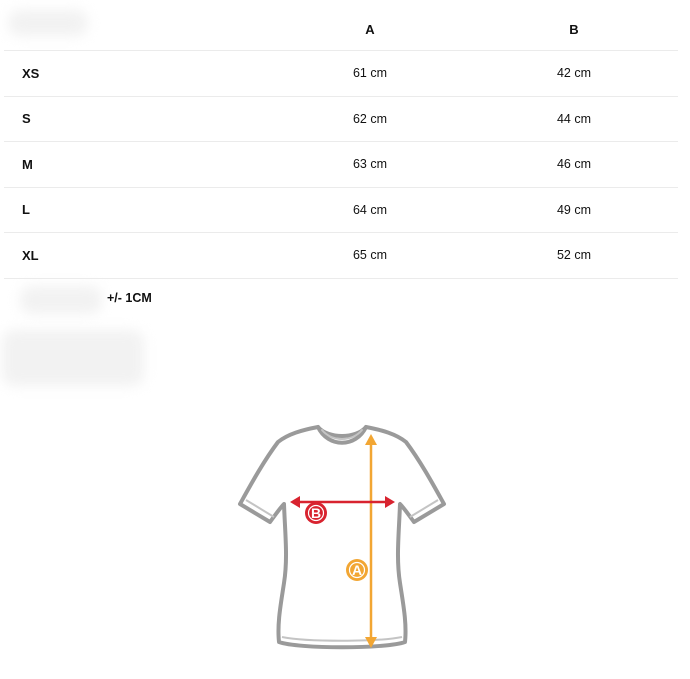 Image resolution: width=690 pixels, height=679 pixels. What do you see at coordinates (370, 73) in the screenshot?
I see `measure-a: 61 cm` at bounding box center [370, 73].